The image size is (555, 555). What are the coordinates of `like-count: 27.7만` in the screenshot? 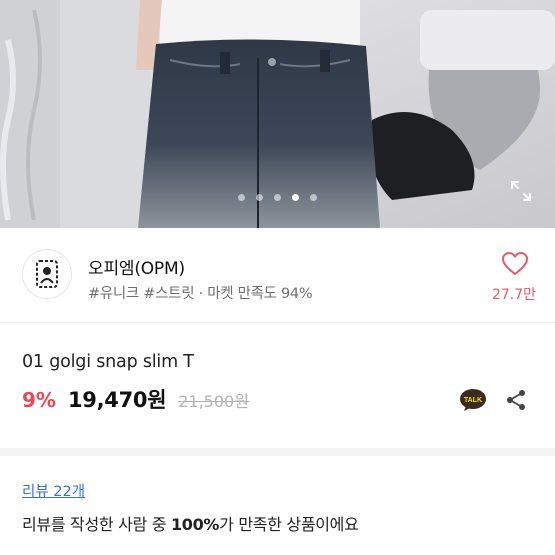 It's located at (514, 295).